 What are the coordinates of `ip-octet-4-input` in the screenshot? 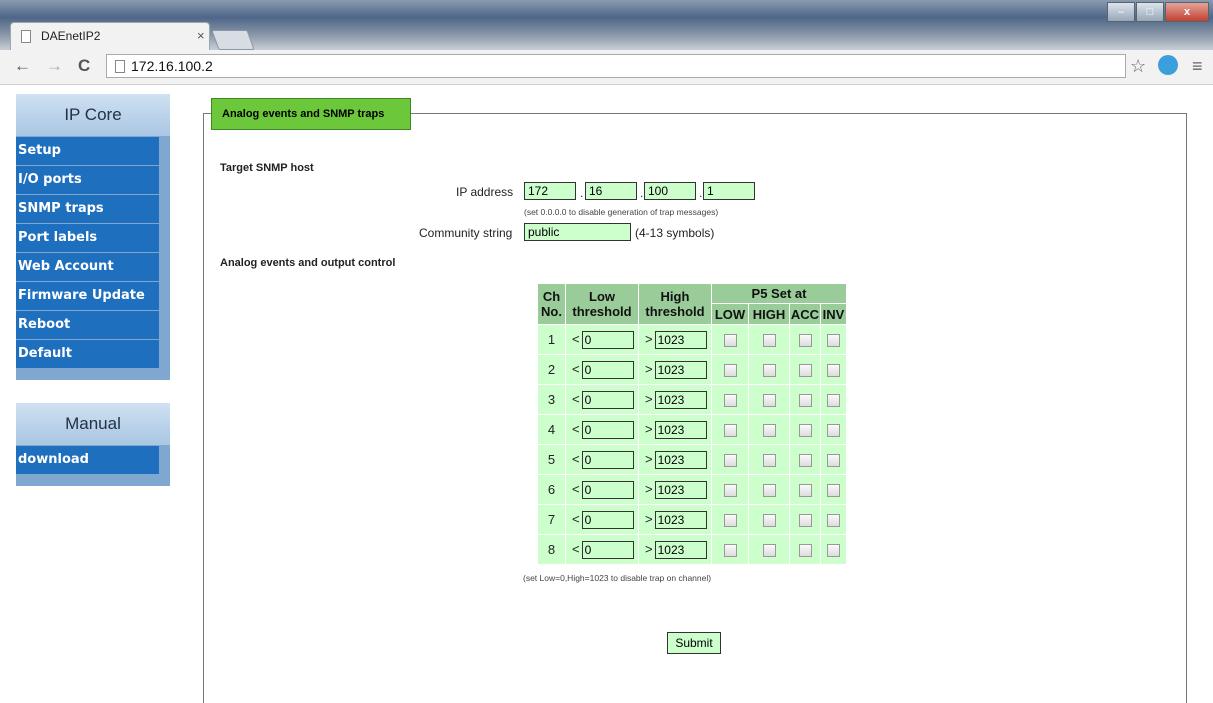 It's located at (729, 191).